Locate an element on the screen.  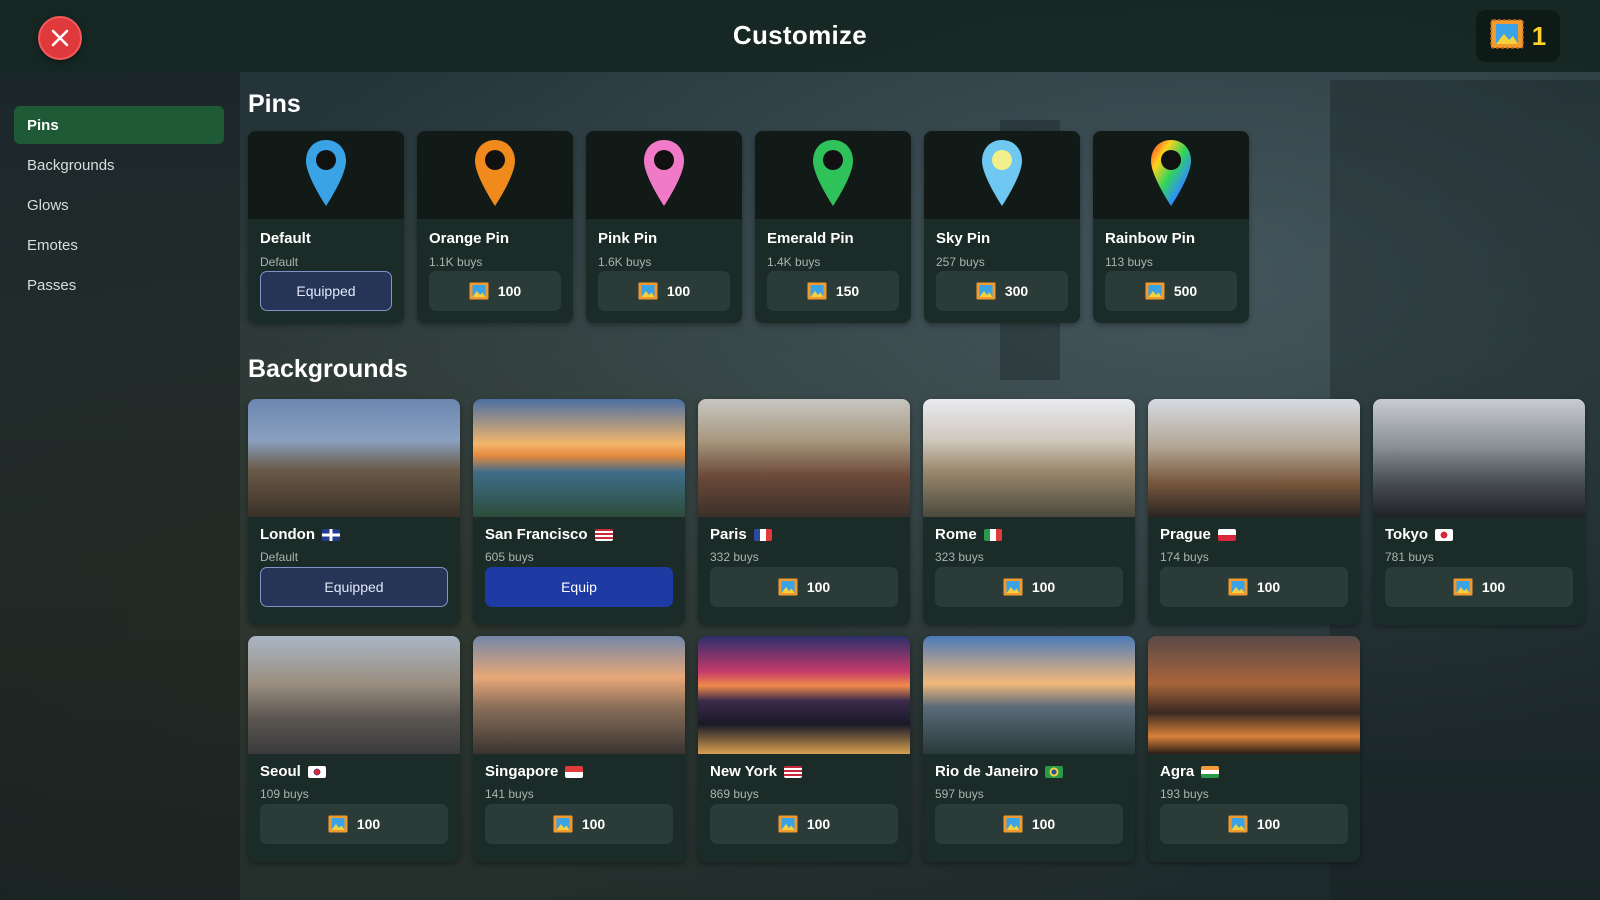
price-label: 150 is located at coordinates (847, 291).